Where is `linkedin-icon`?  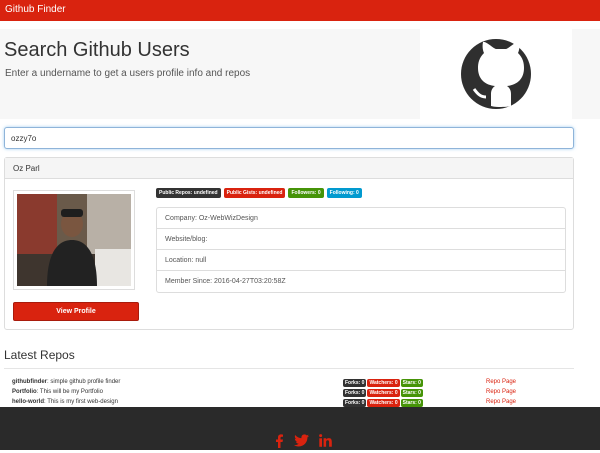
linkedin-icon is located at coordinates (325, 443).